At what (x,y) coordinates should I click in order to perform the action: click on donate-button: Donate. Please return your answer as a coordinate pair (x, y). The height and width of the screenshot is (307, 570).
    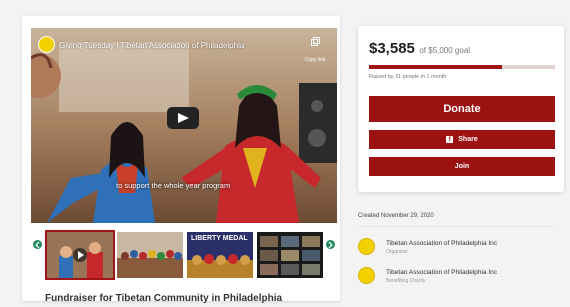
    Looking at the image, I should click on (462, 109).